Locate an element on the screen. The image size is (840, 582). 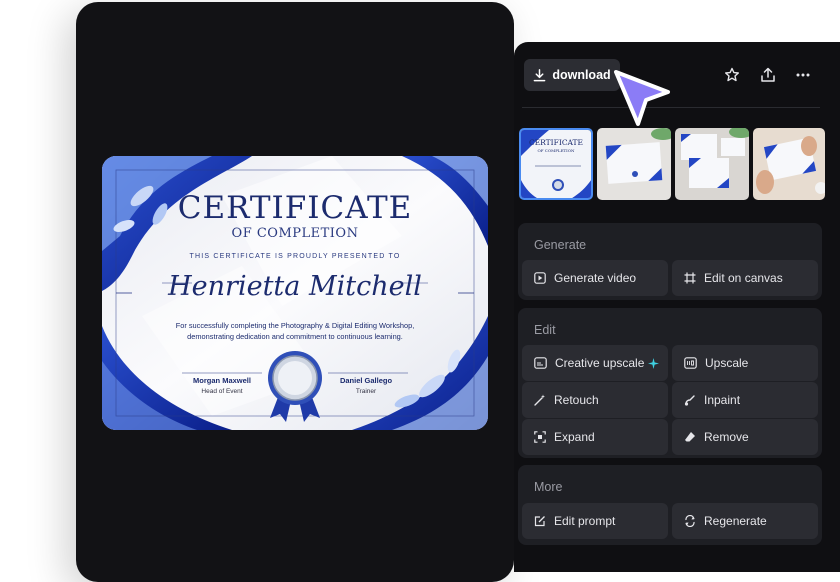
creative-upscale-icon is located at coordinates (540, 363).